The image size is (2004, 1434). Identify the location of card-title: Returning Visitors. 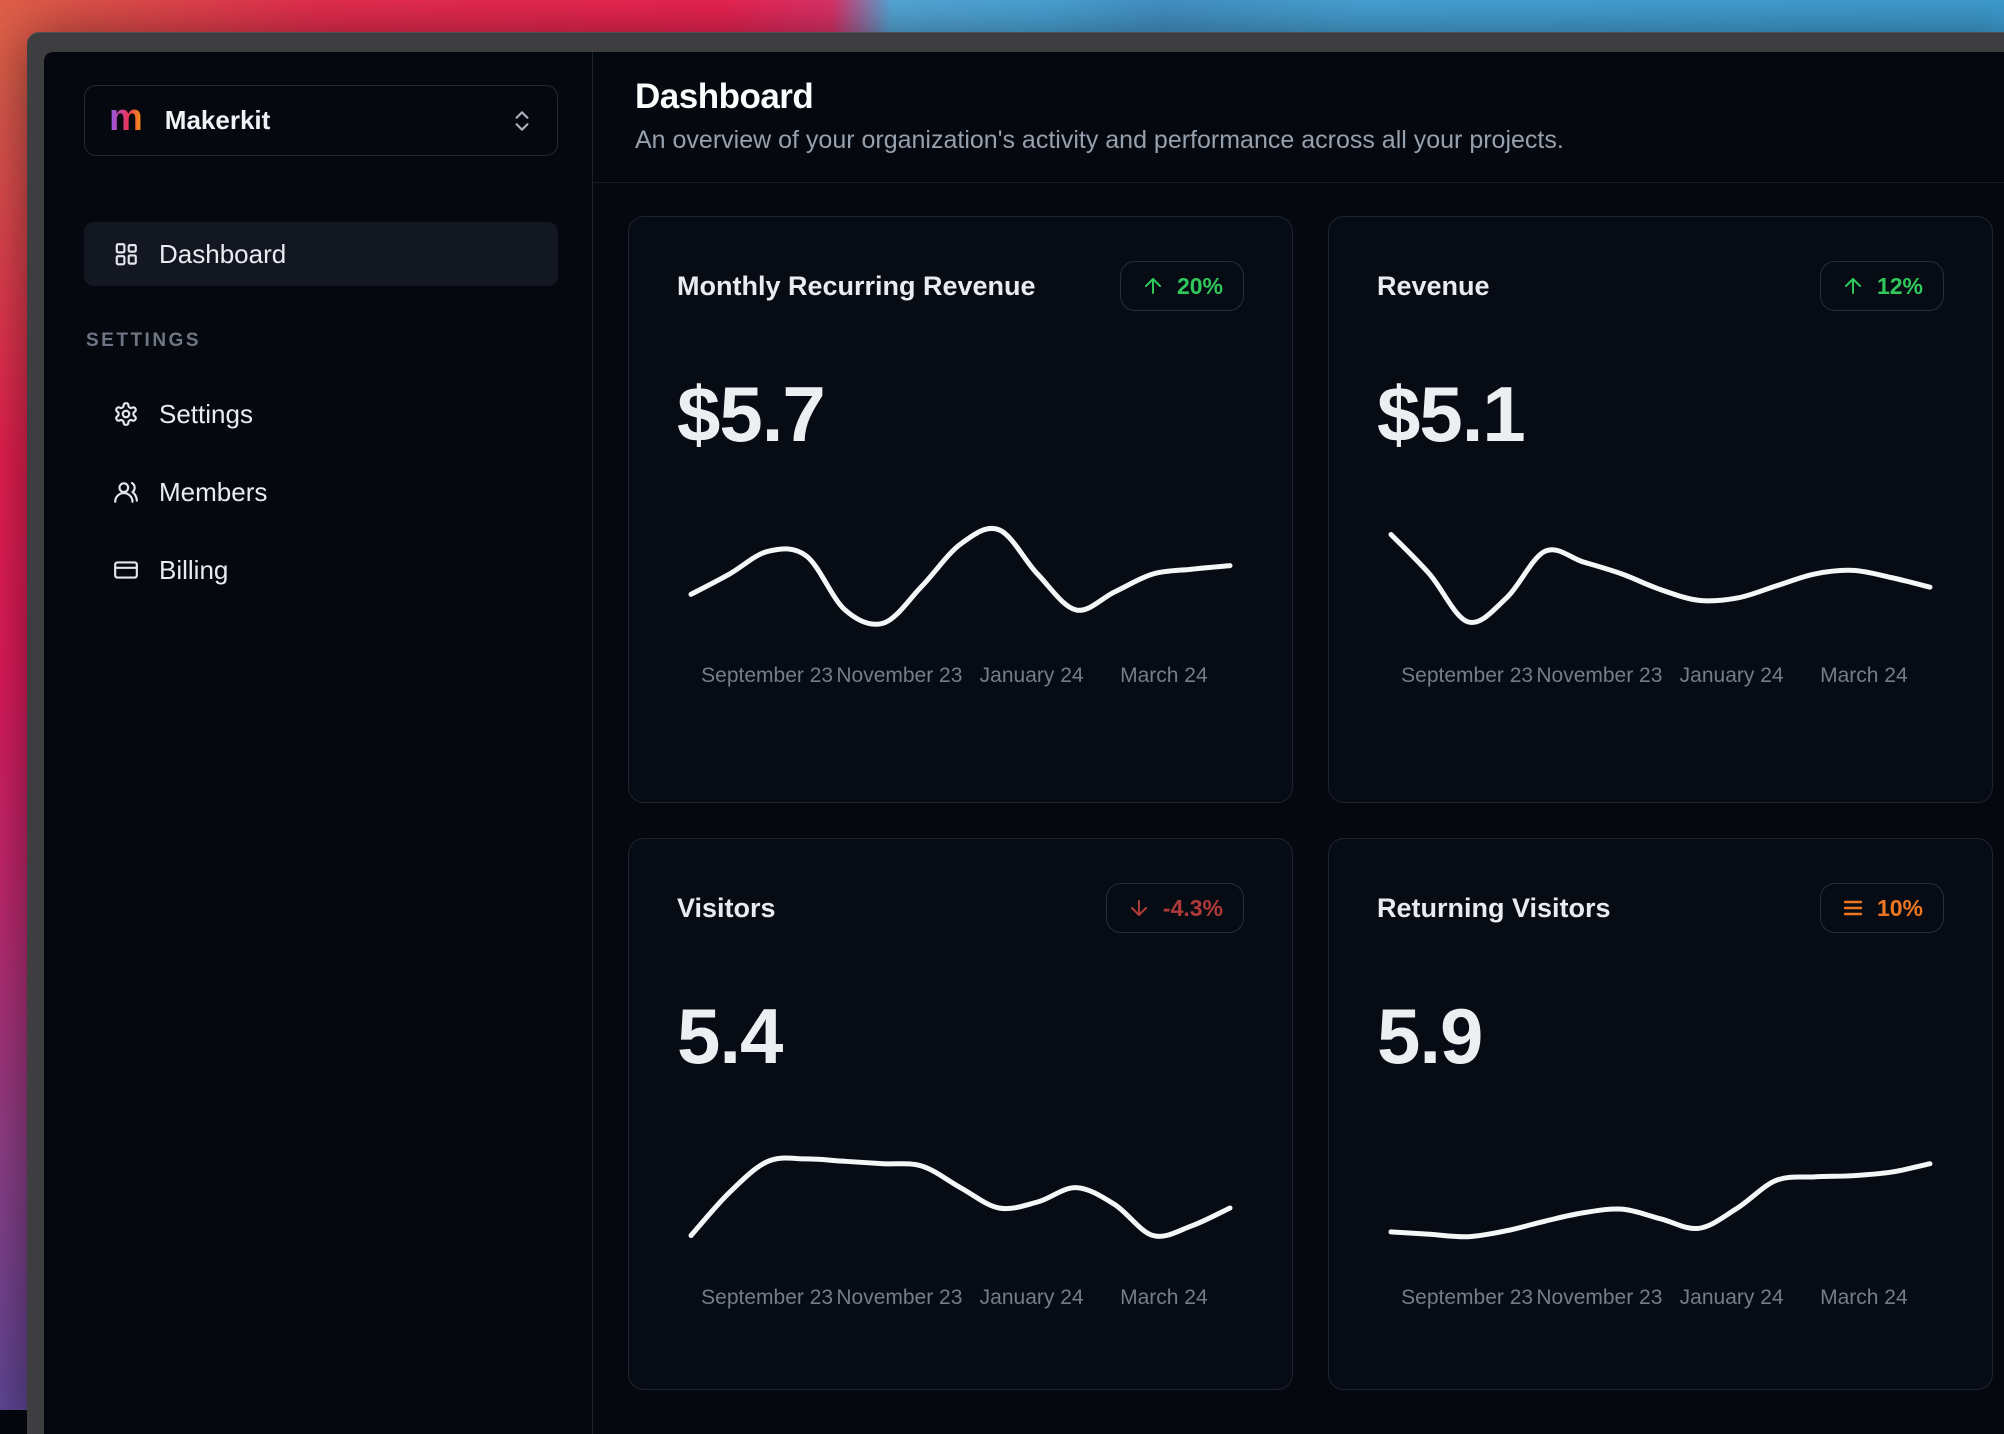
(1494, 907).